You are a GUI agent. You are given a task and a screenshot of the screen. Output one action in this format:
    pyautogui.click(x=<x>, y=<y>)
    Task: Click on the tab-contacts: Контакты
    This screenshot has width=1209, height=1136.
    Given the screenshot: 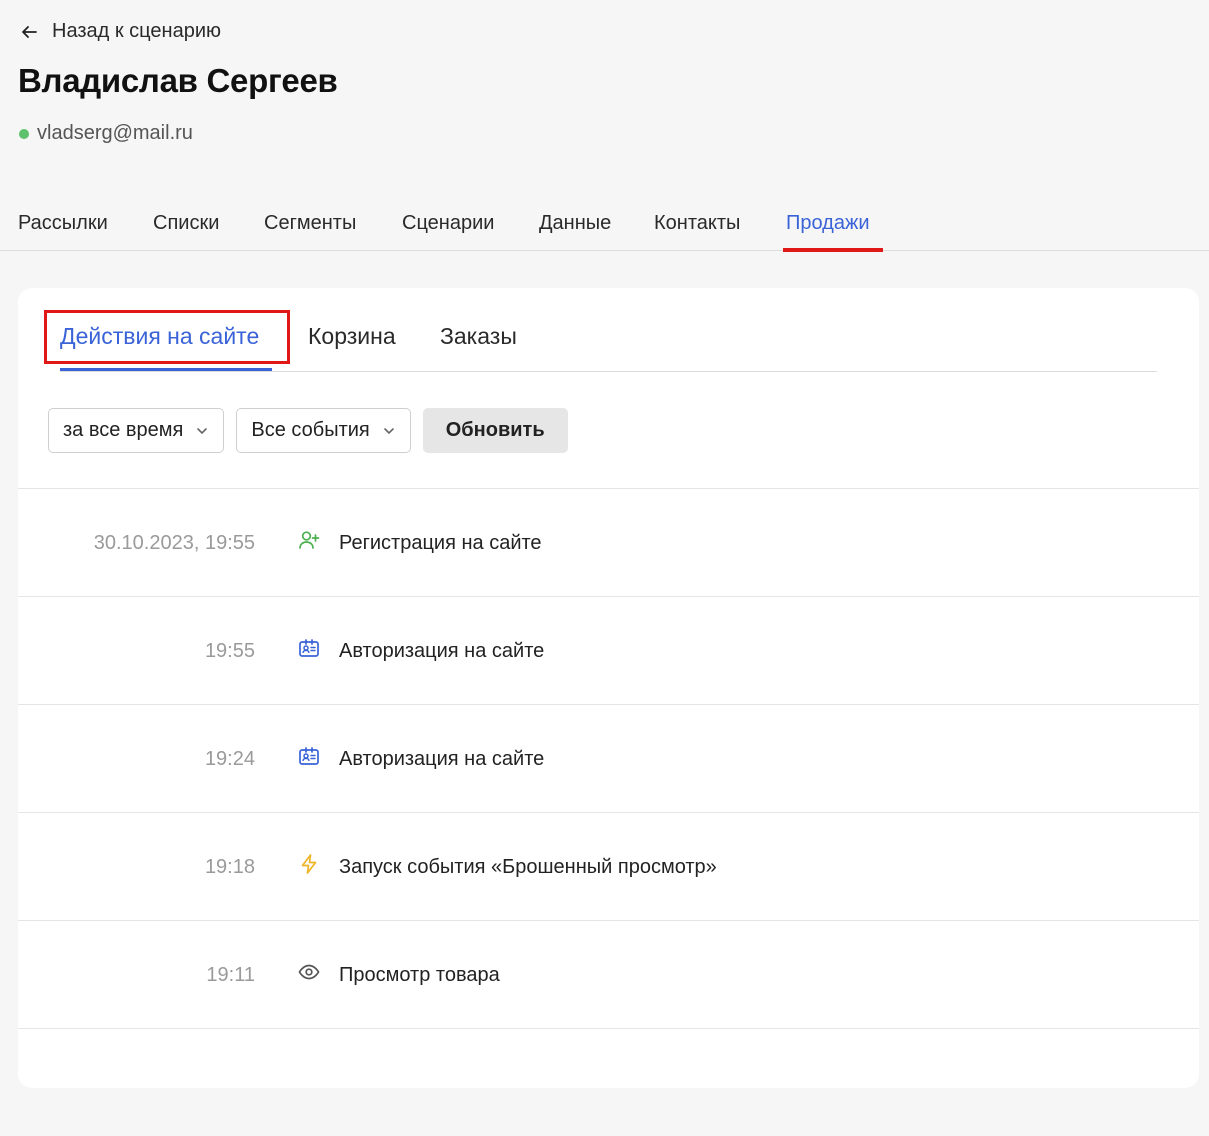 What is the action you would take?
    pyautogui.click(x=697, y=223)
    